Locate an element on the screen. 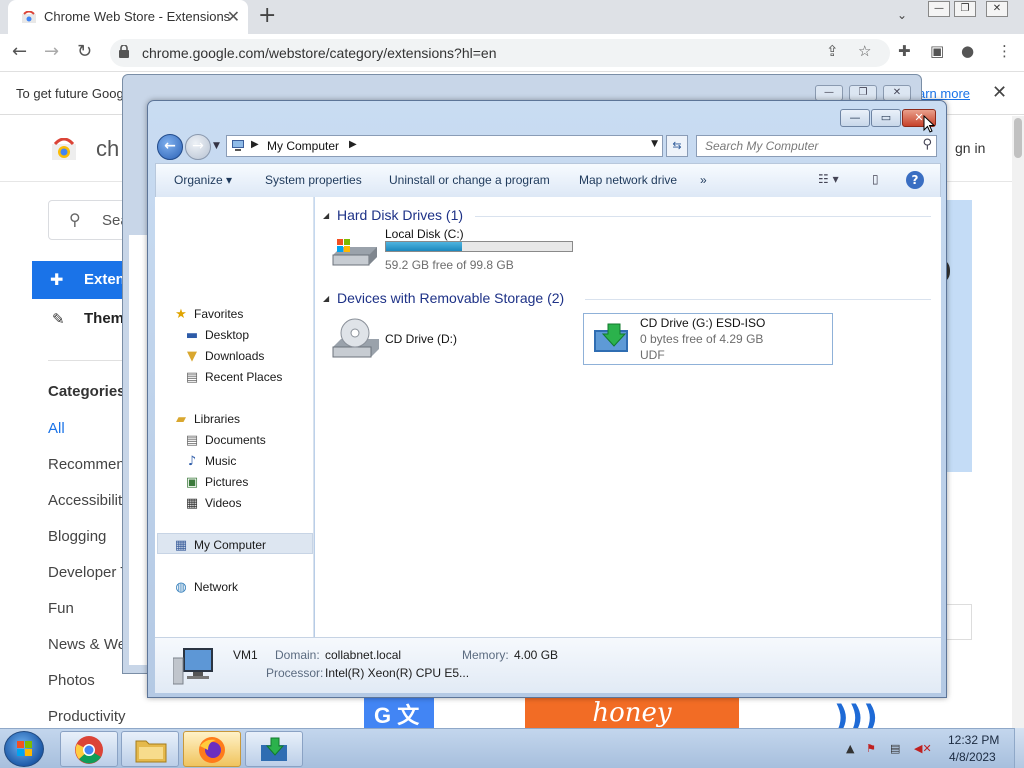 The width and height of the screenshot is (1024, 768). sign-in-link: gn in is located at coordinates (970, 148).